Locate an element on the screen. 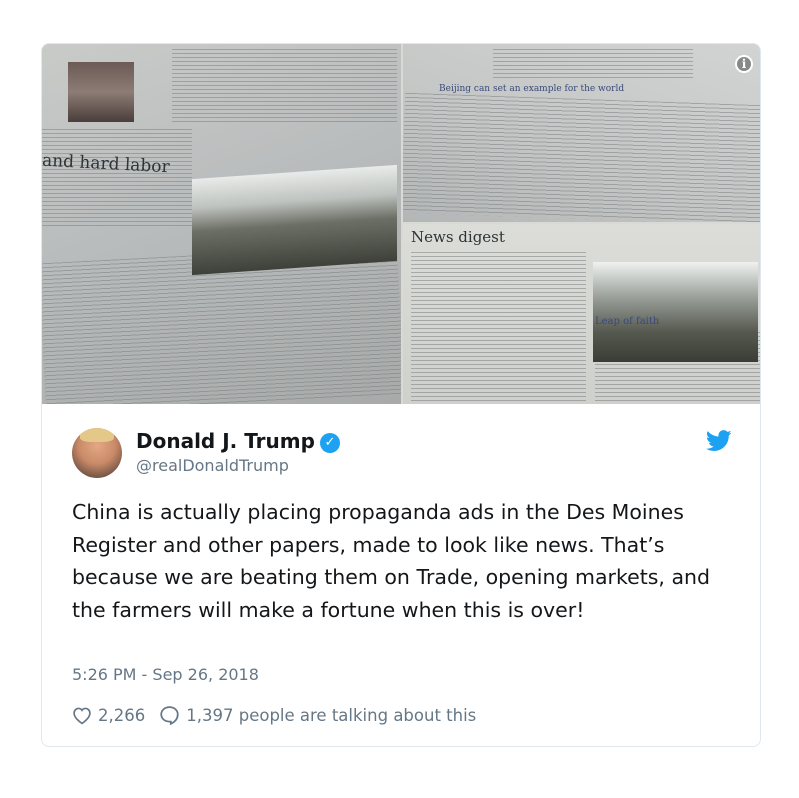 Image resolution: width=799 pixels, height=798 pixels. reply-button: 1,397 people are talking about this is located at coordinates (317, 715).